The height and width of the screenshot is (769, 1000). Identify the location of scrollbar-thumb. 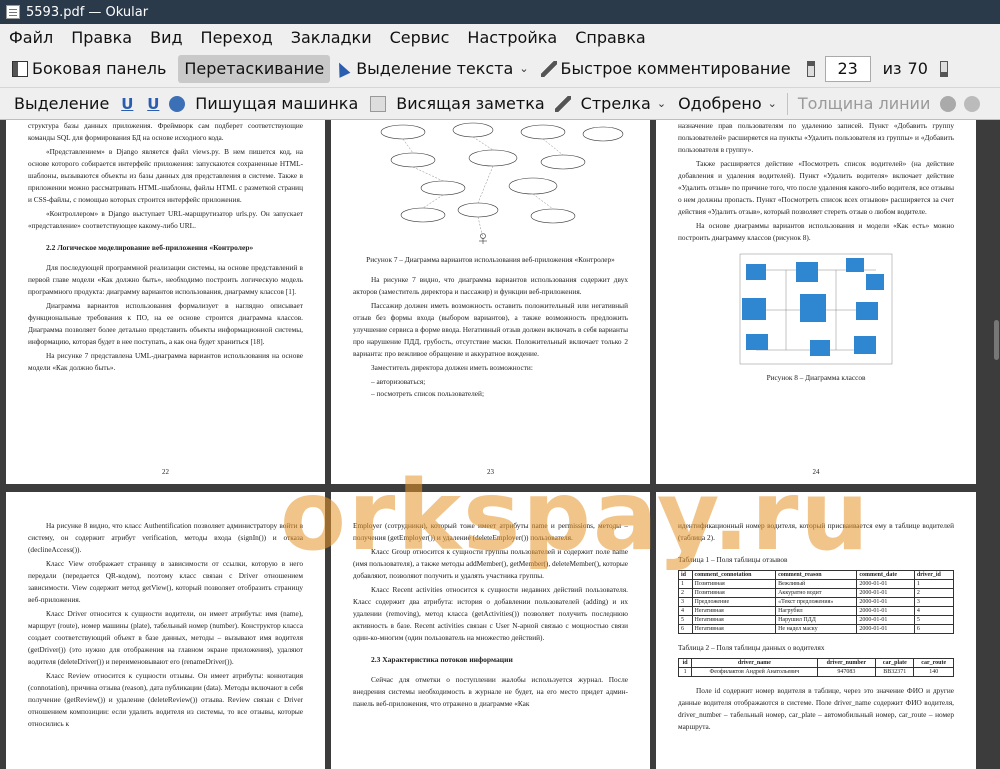
(996, 340).